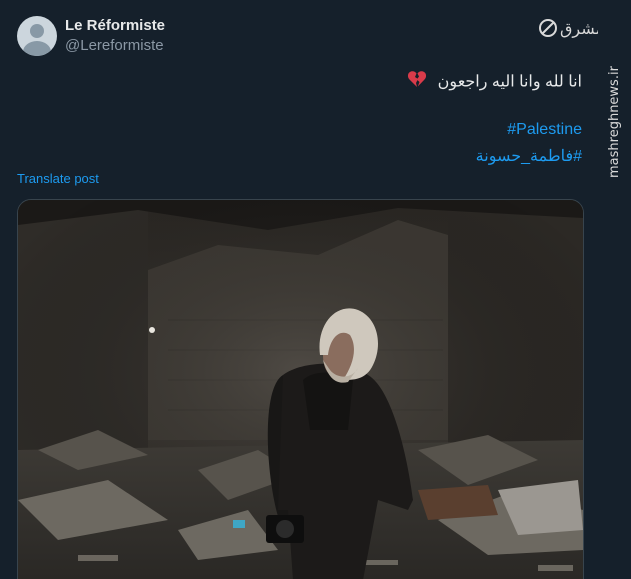 The width and height of the screenshot is (631, 579). What do you see at coordinates (579, 29) in the screenshot?
I see `logo-text: مشرق` at bounding box center [579, 29].